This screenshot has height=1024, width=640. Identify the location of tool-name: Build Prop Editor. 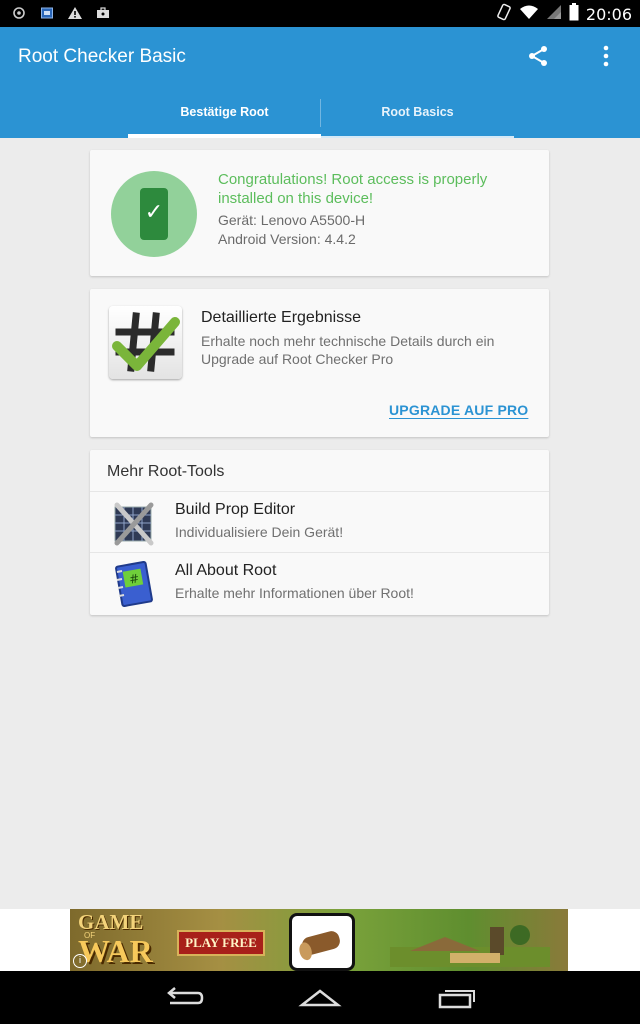
(235, 509).